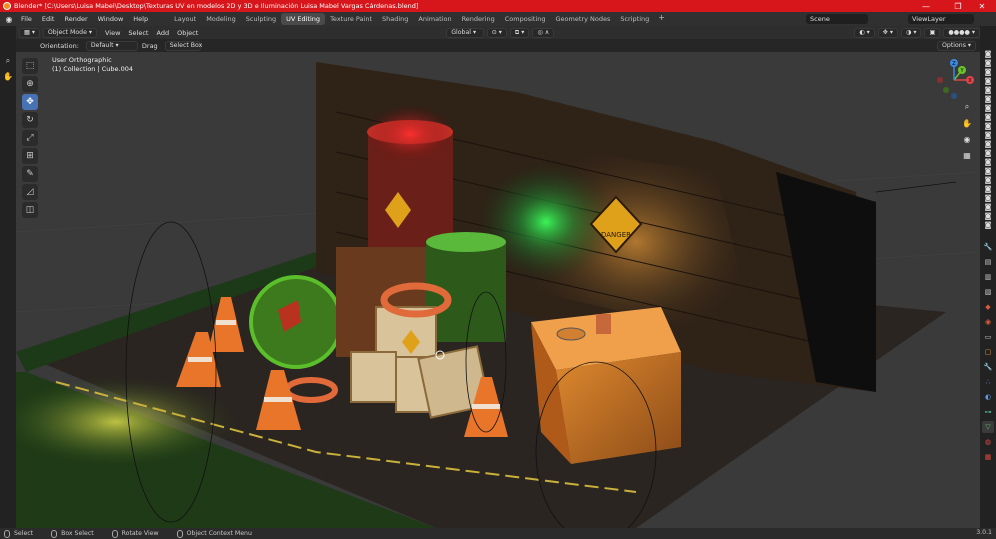 The image size is (996, 539). What do you see at coordinates (634, 19) in the screenshot?
I see `tab-scripting: Scripting` at bounding box center [634, 19].